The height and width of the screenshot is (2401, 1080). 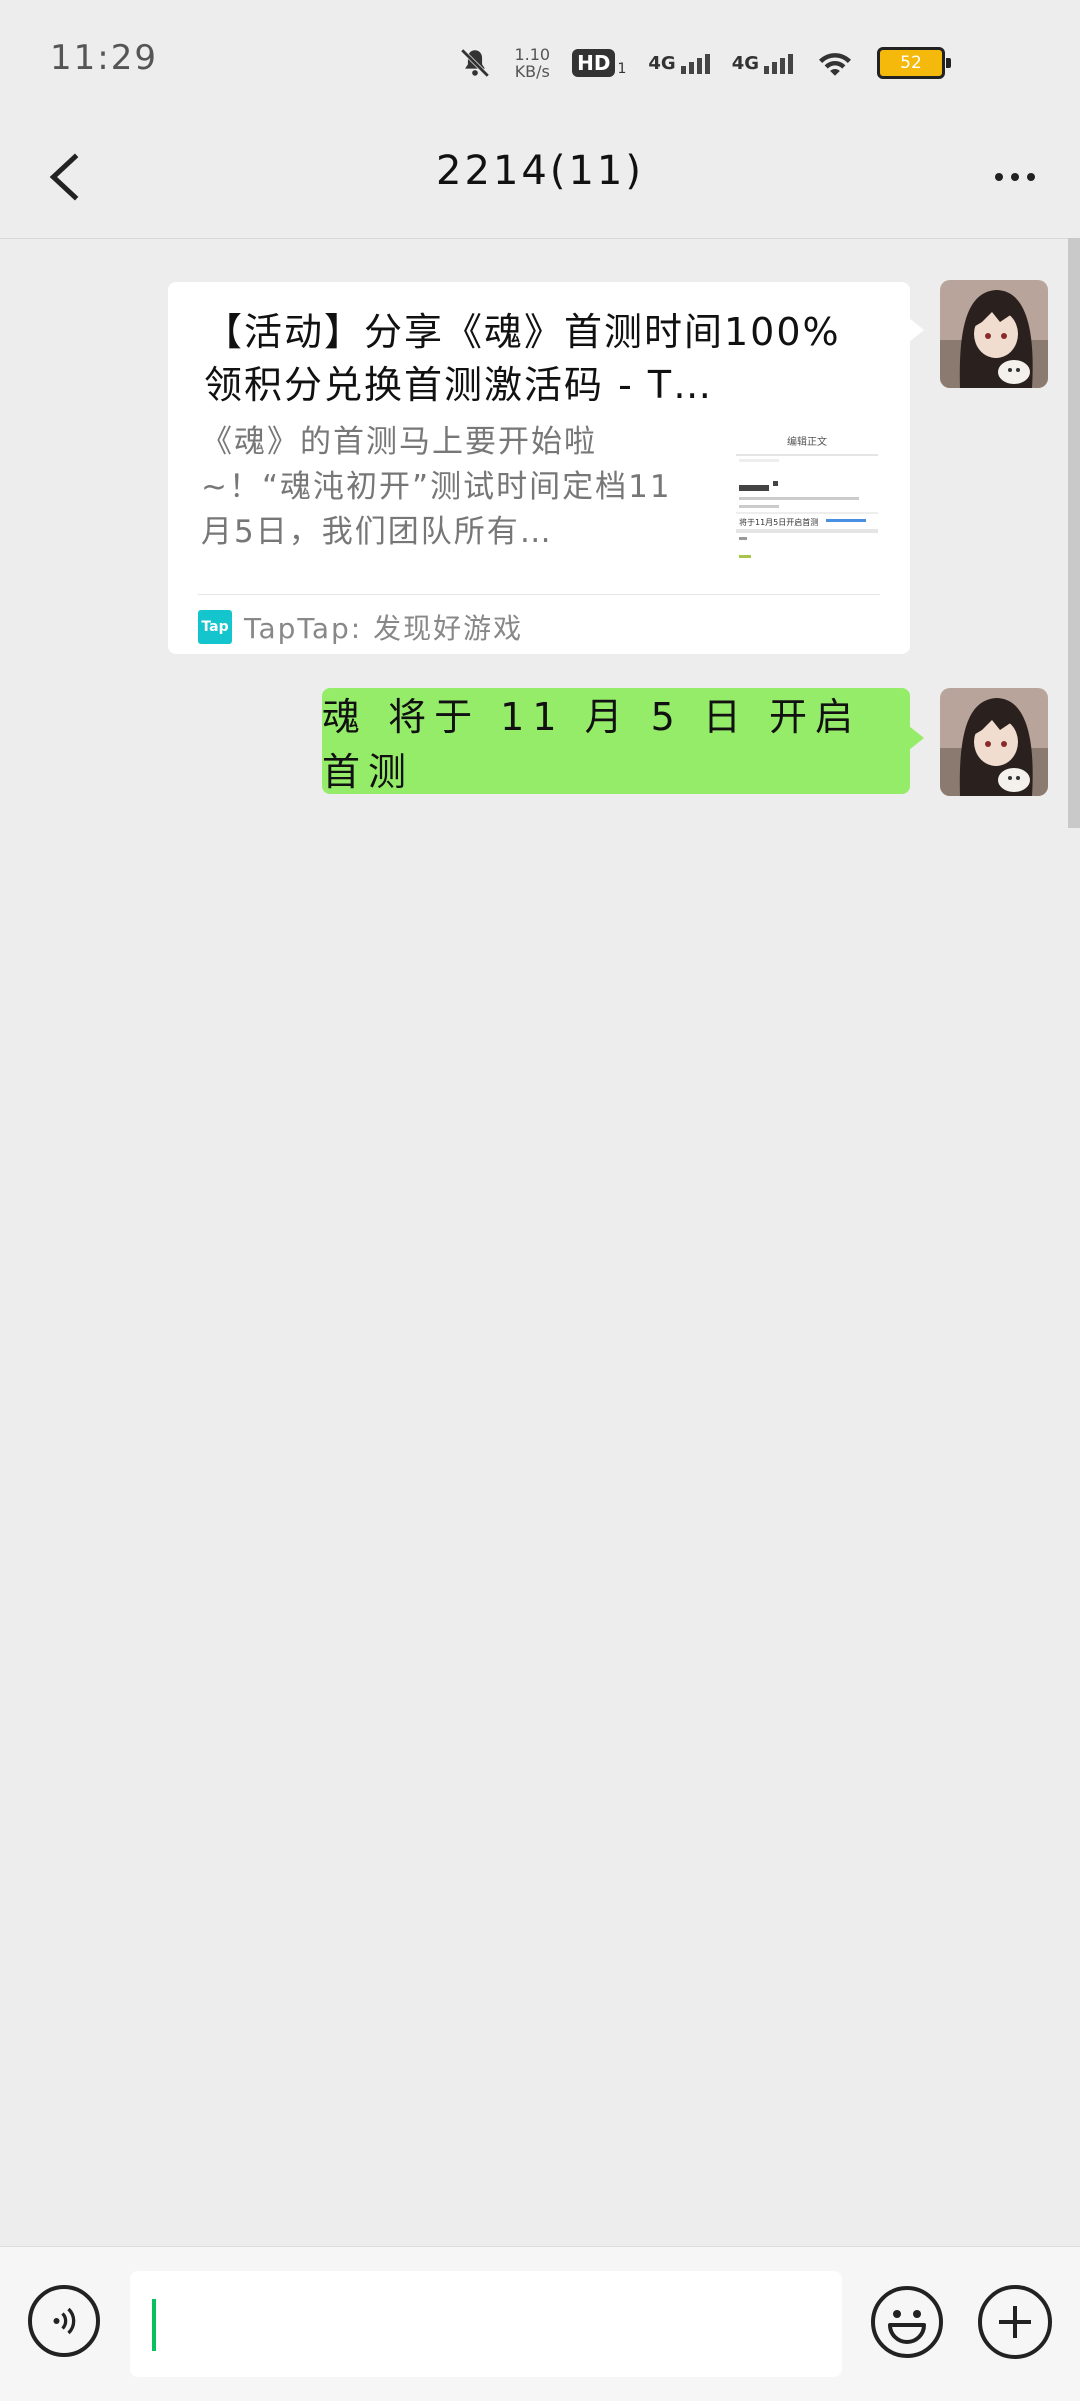 What do you see at coordinates (540, 171) in the screenshot?
I see `chat-title: 2214(11)` at bounding box center [540, 171].